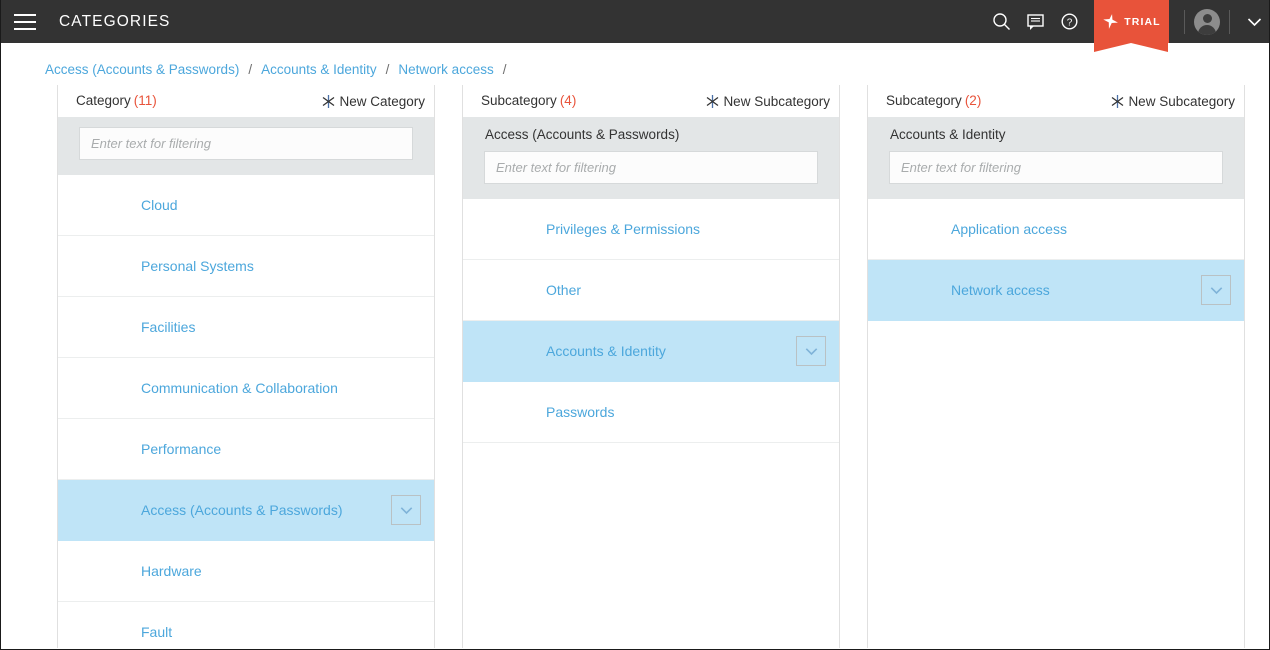  I want to click on airplane-icon, so click(1111, 21).